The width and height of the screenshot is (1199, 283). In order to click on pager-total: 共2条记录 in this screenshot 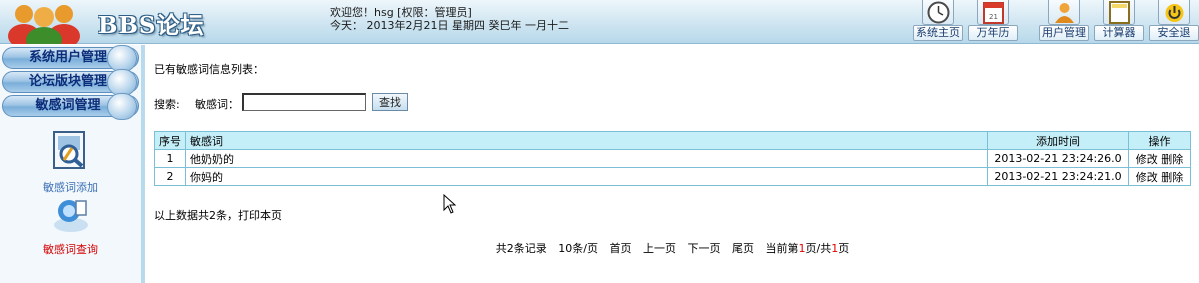, I will do `click(521, 248)`.